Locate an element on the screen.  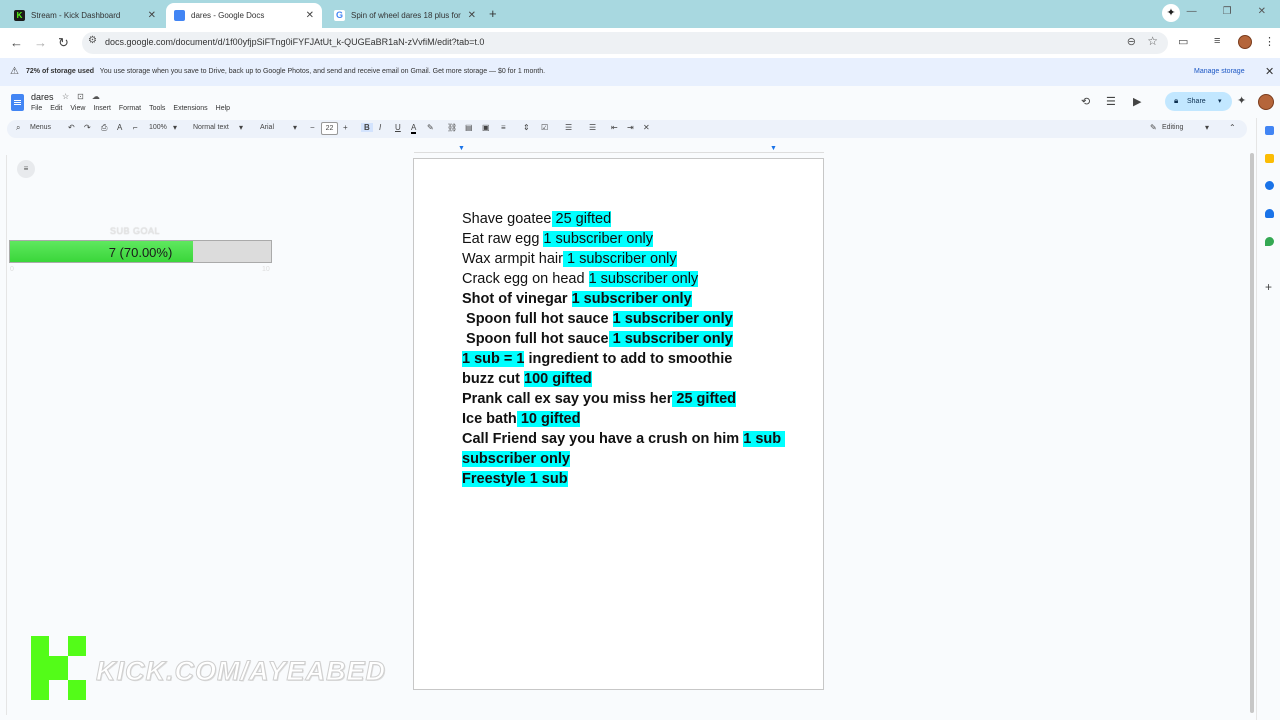
right-indent-marker: ▼ is located at coordinates (773, 148).